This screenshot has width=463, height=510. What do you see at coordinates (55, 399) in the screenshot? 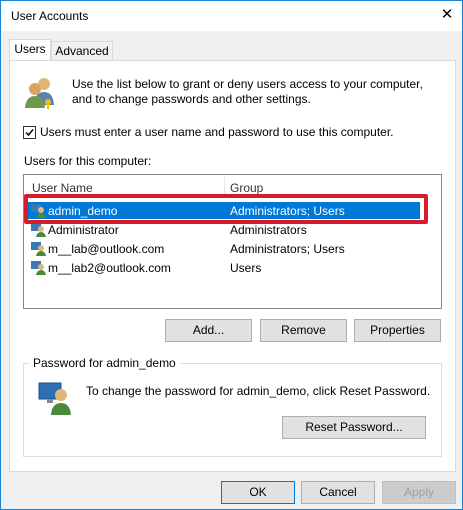
I see `user-monitor-icon` at bounding box center [55, 399].